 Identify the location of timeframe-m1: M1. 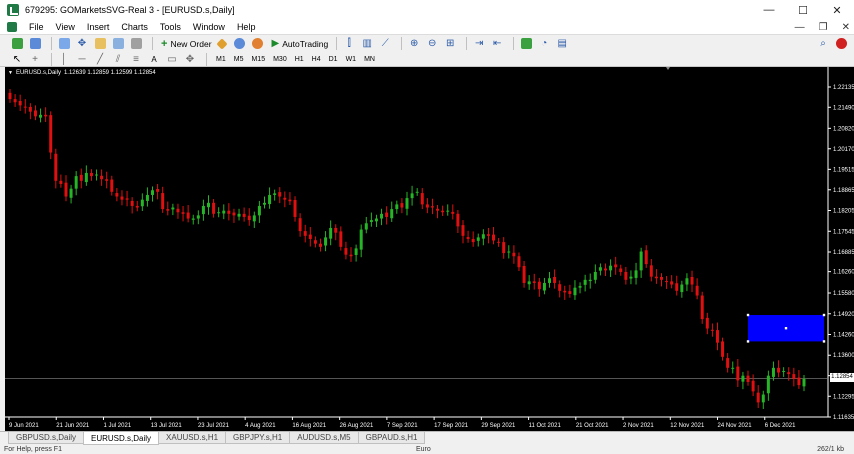
(221, 59).